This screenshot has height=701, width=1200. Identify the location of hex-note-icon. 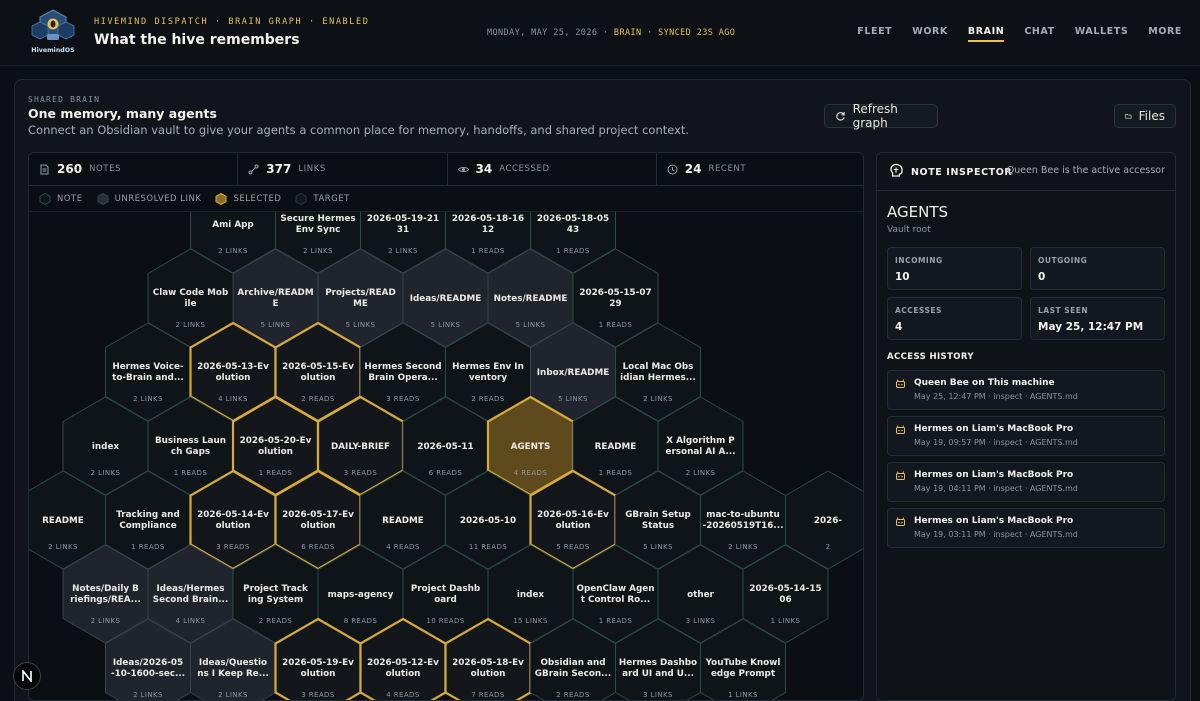
(45, 198).